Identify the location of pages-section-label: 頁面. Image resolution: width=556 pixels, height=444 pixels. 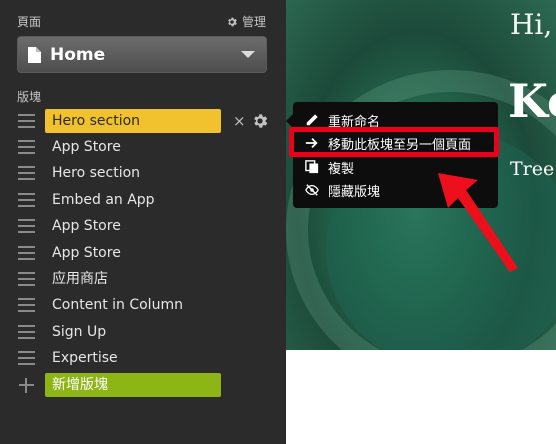
(29, 22).